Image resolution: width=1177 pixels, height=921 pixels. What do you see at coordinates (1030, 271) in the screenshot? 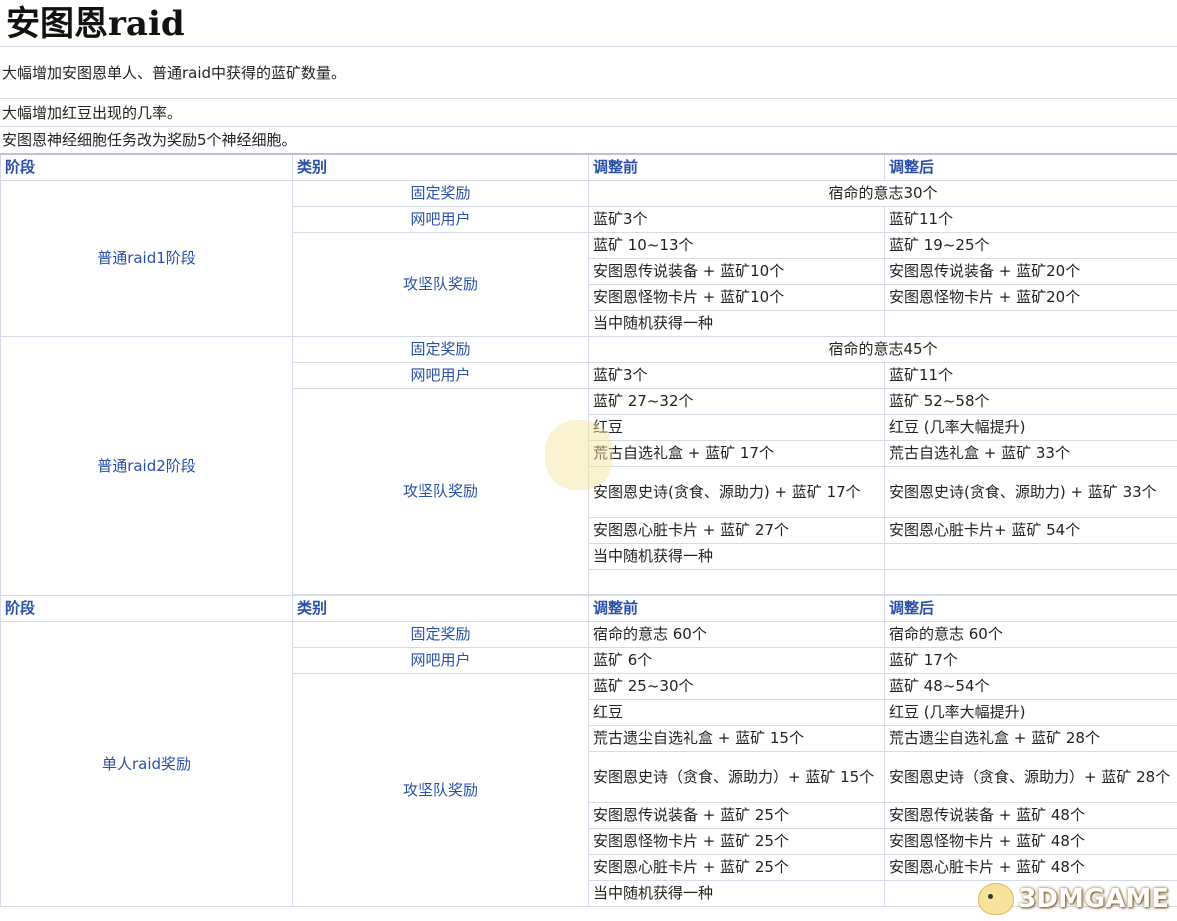
I see `cell-after: 安图恩传说装备 + 蓝矿20个` at bounding box center [1030, 271].